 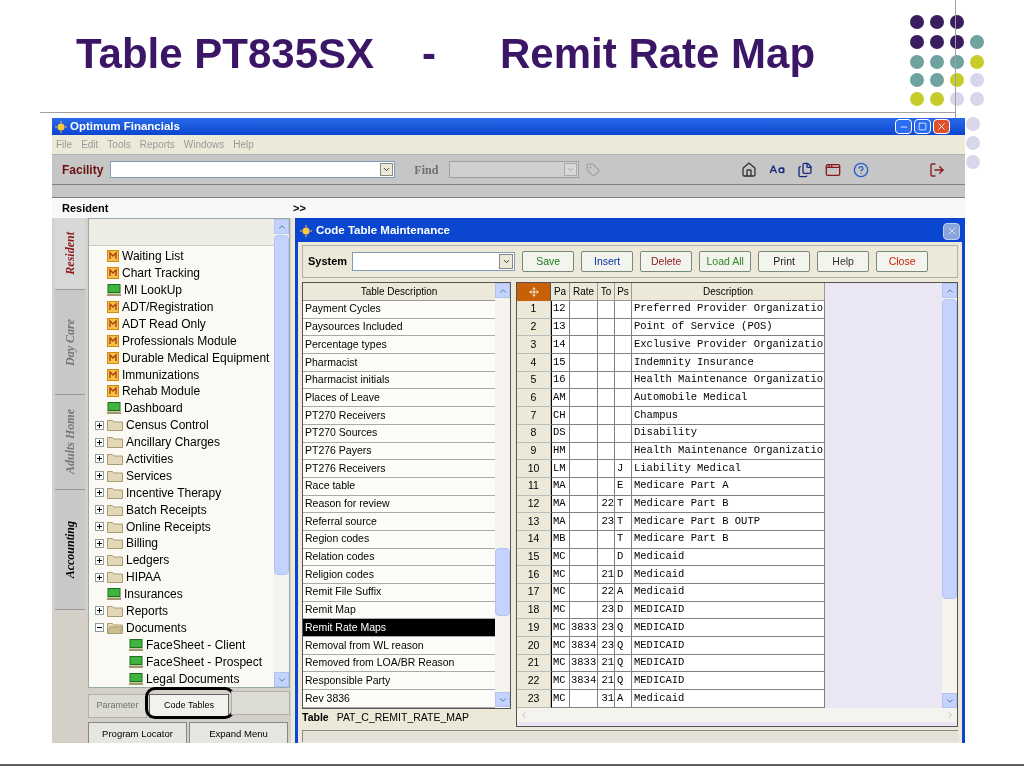 What do you see at coordinates (534, 363) in the screenshot?
I see `row-number: 4` at bounding box center [534, 363].